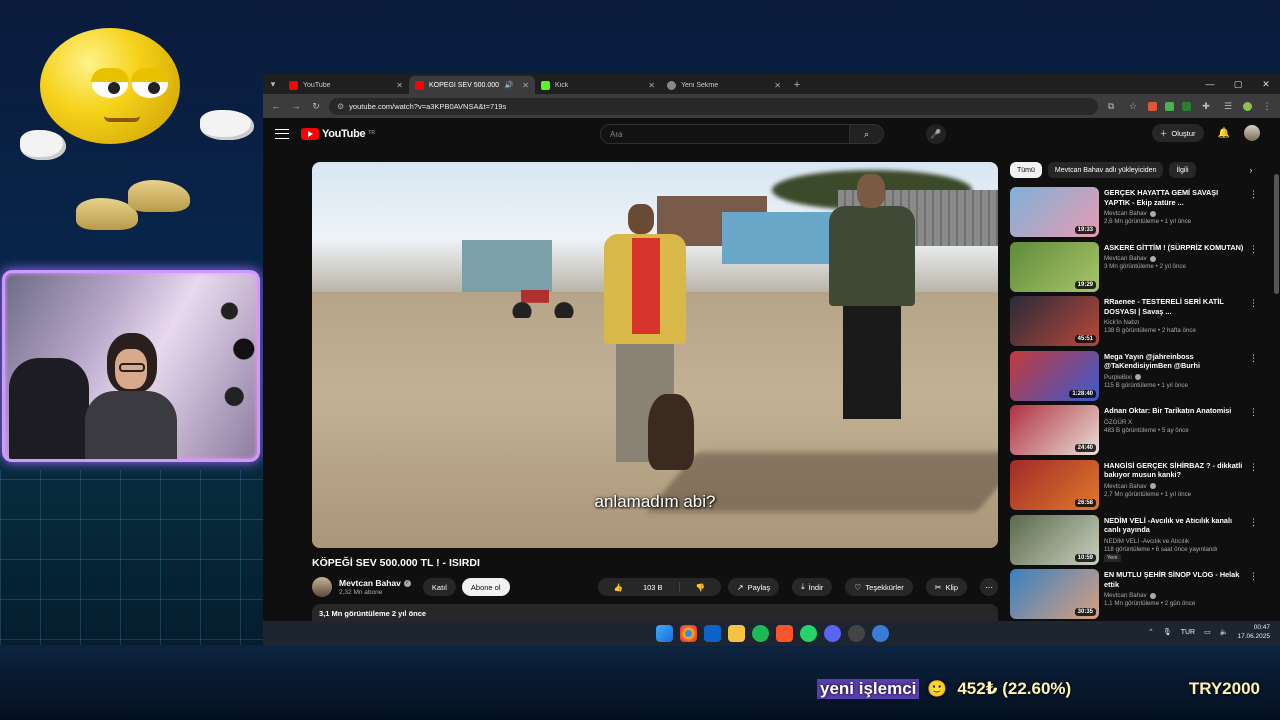 The height and width of the screenshot is (720, 1280). Describe the element at coordinates (1188, 632) in the screenshot. I see `language-indicator: TUR` at that location.